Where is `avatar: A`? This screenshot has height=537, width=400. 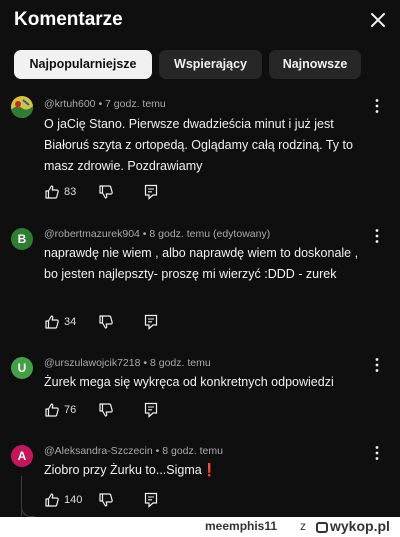
avatar: A is located at coordinates (22, 456).